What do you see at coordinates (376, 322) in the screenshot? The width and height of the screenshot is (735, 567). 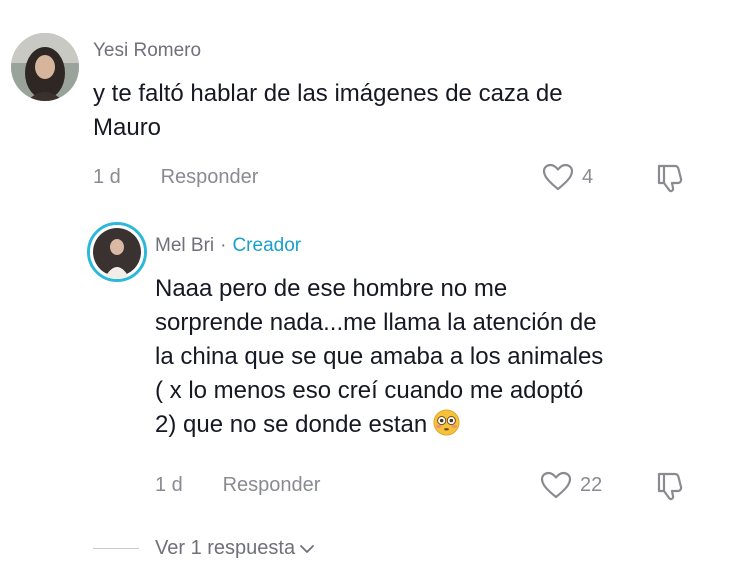 I see `comment-text-line: sorprende nada...me llama la atención de` at bounding box center [376, 322].